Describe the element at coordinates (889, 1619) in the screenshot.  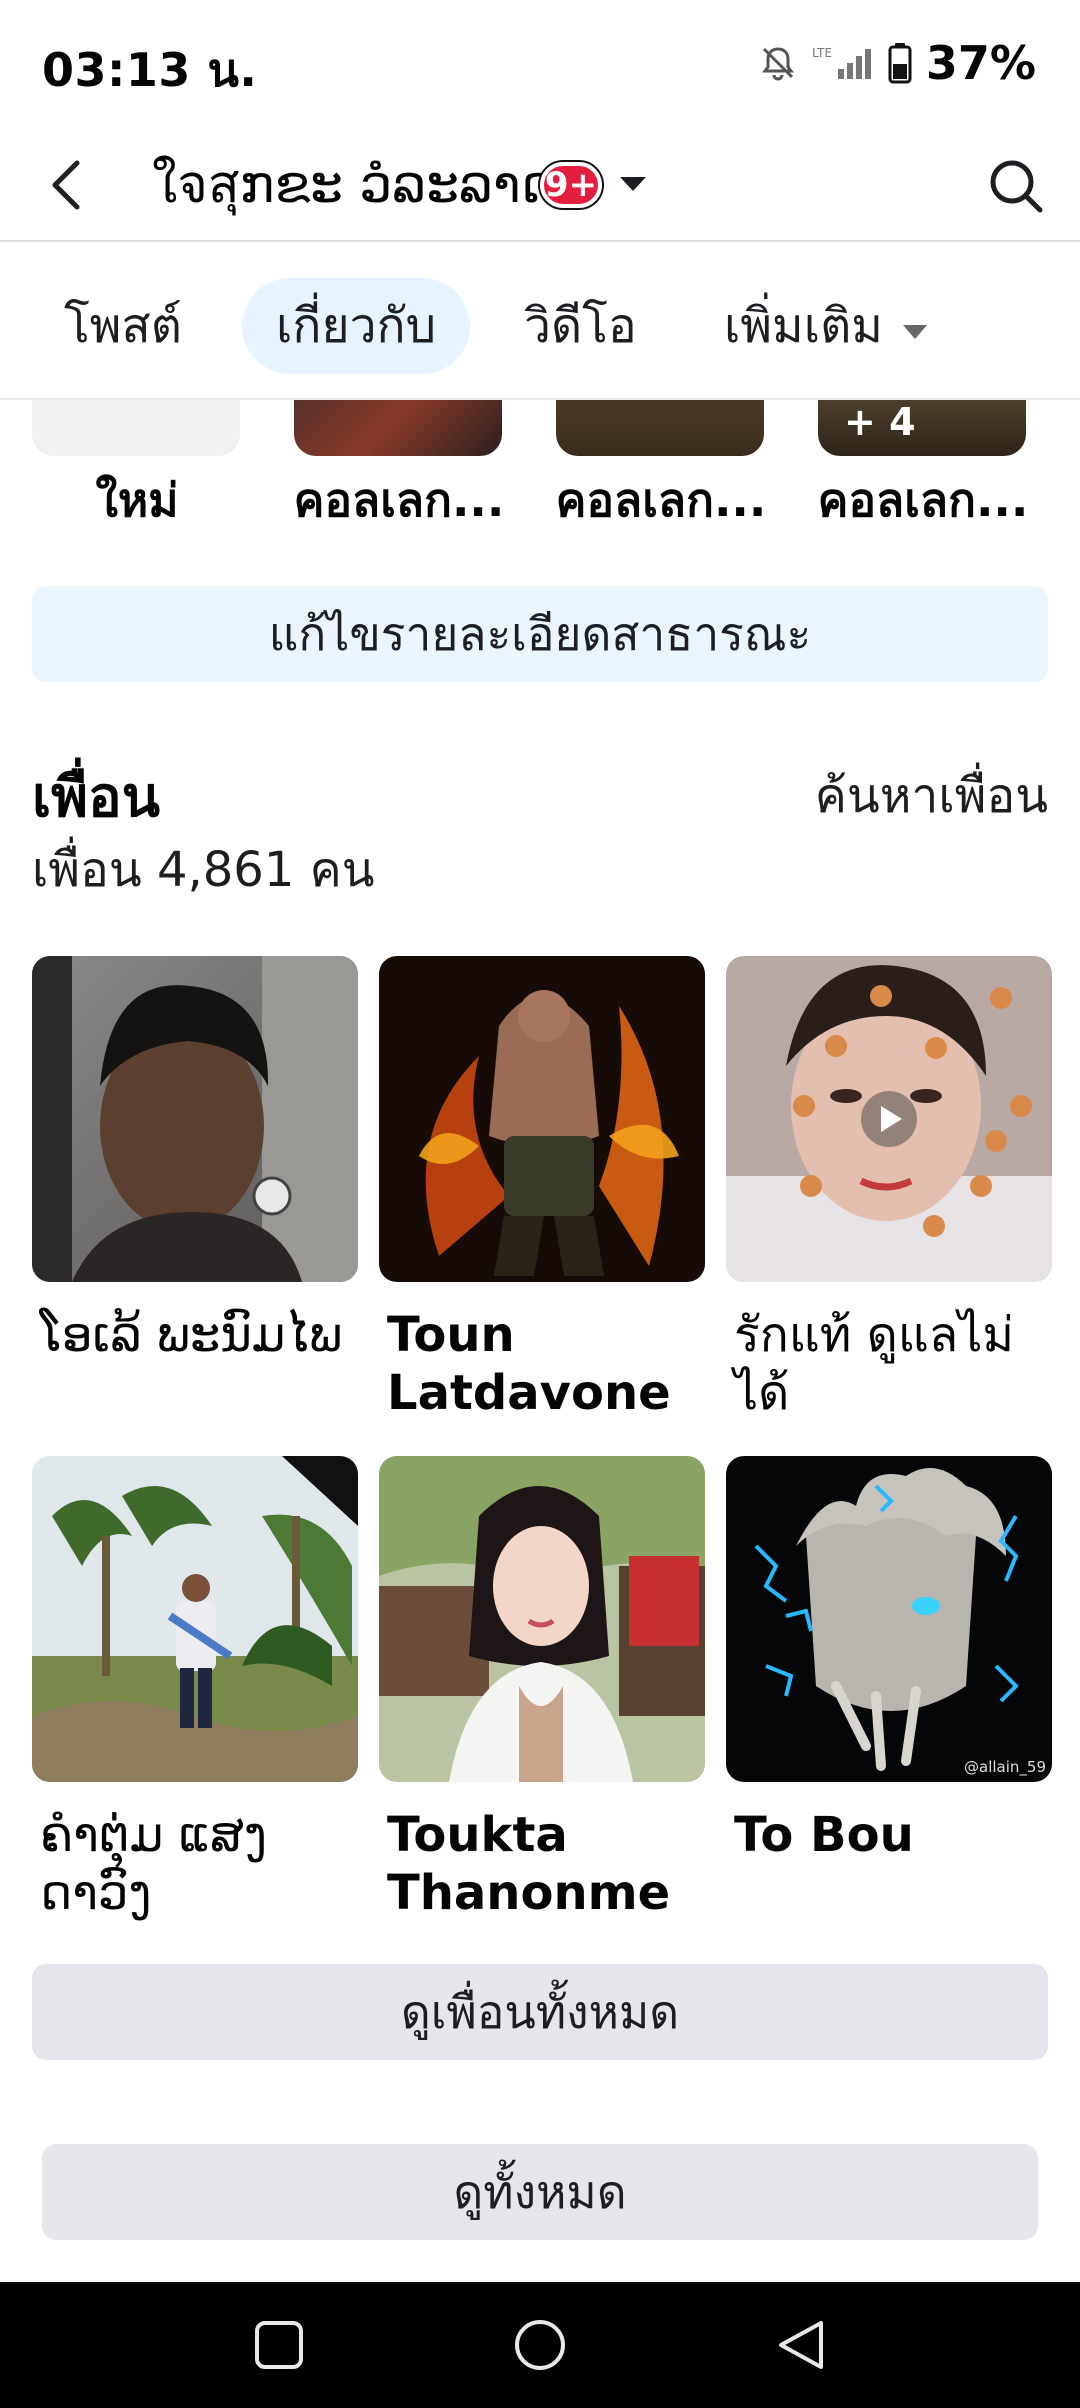
I see `friend-photo: @allain_59` at that location.